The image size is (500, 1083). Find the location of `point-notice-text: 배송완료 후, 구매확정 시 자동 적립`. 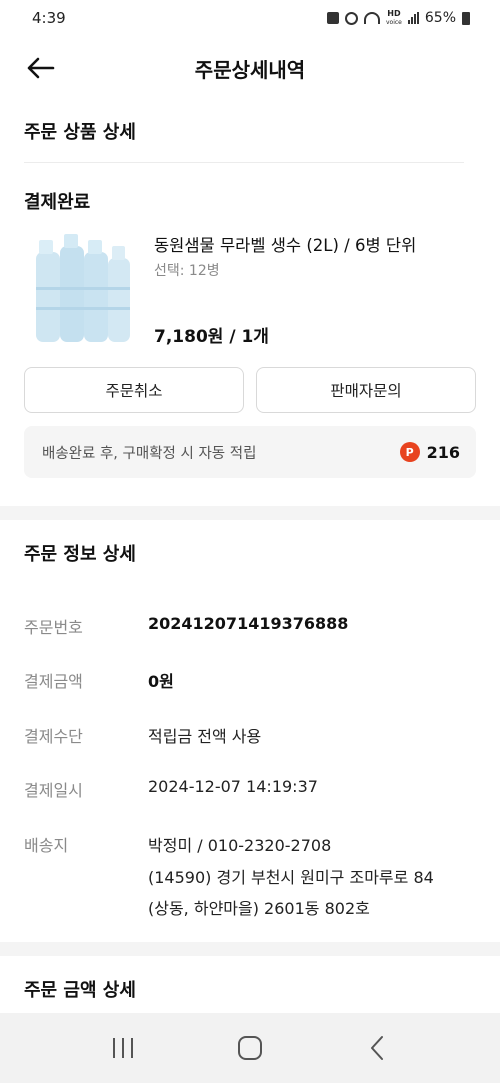

point-notice-text: 배송완료 후, 구매확정 시 자동 적립 is located at coordinates (149, 453).